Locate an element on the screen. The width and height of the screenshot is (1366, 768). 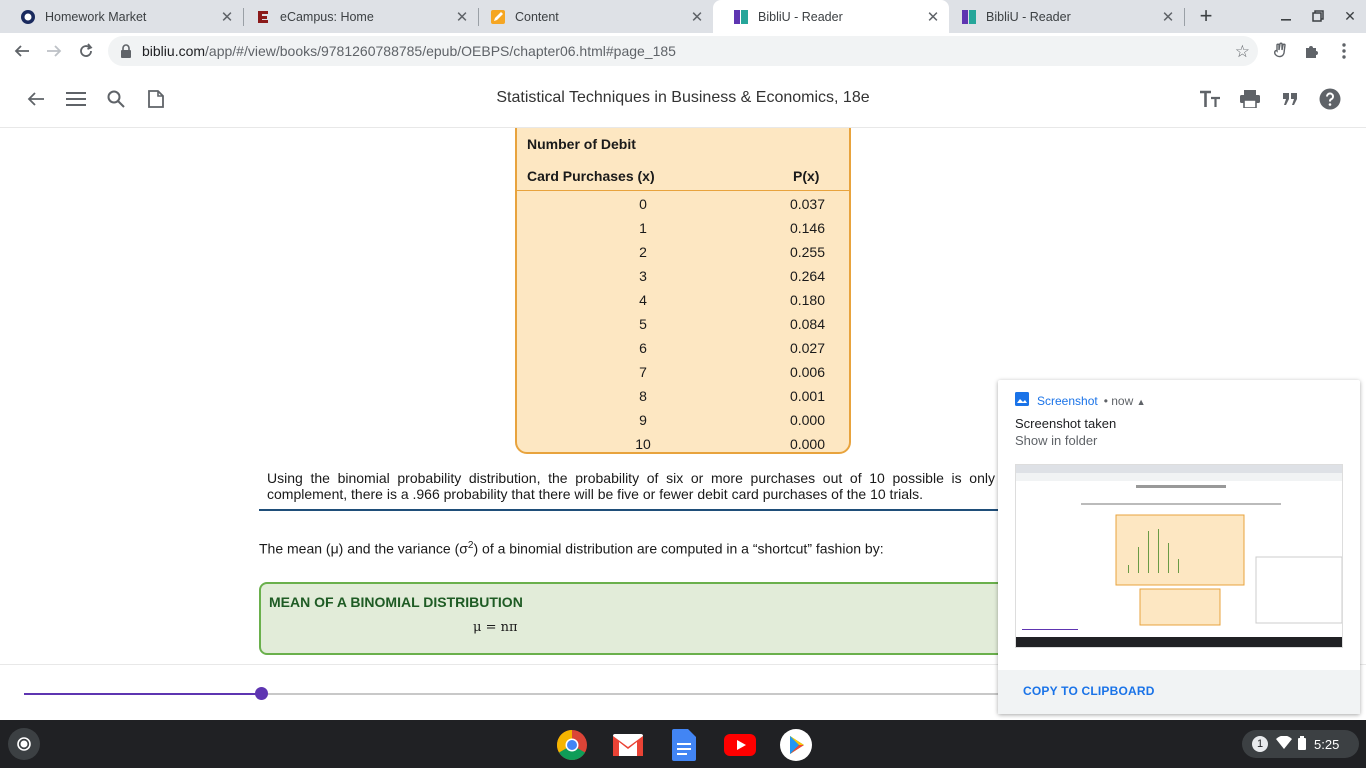
notification-time: • now ▲ is located at coordinates (1124, 400).